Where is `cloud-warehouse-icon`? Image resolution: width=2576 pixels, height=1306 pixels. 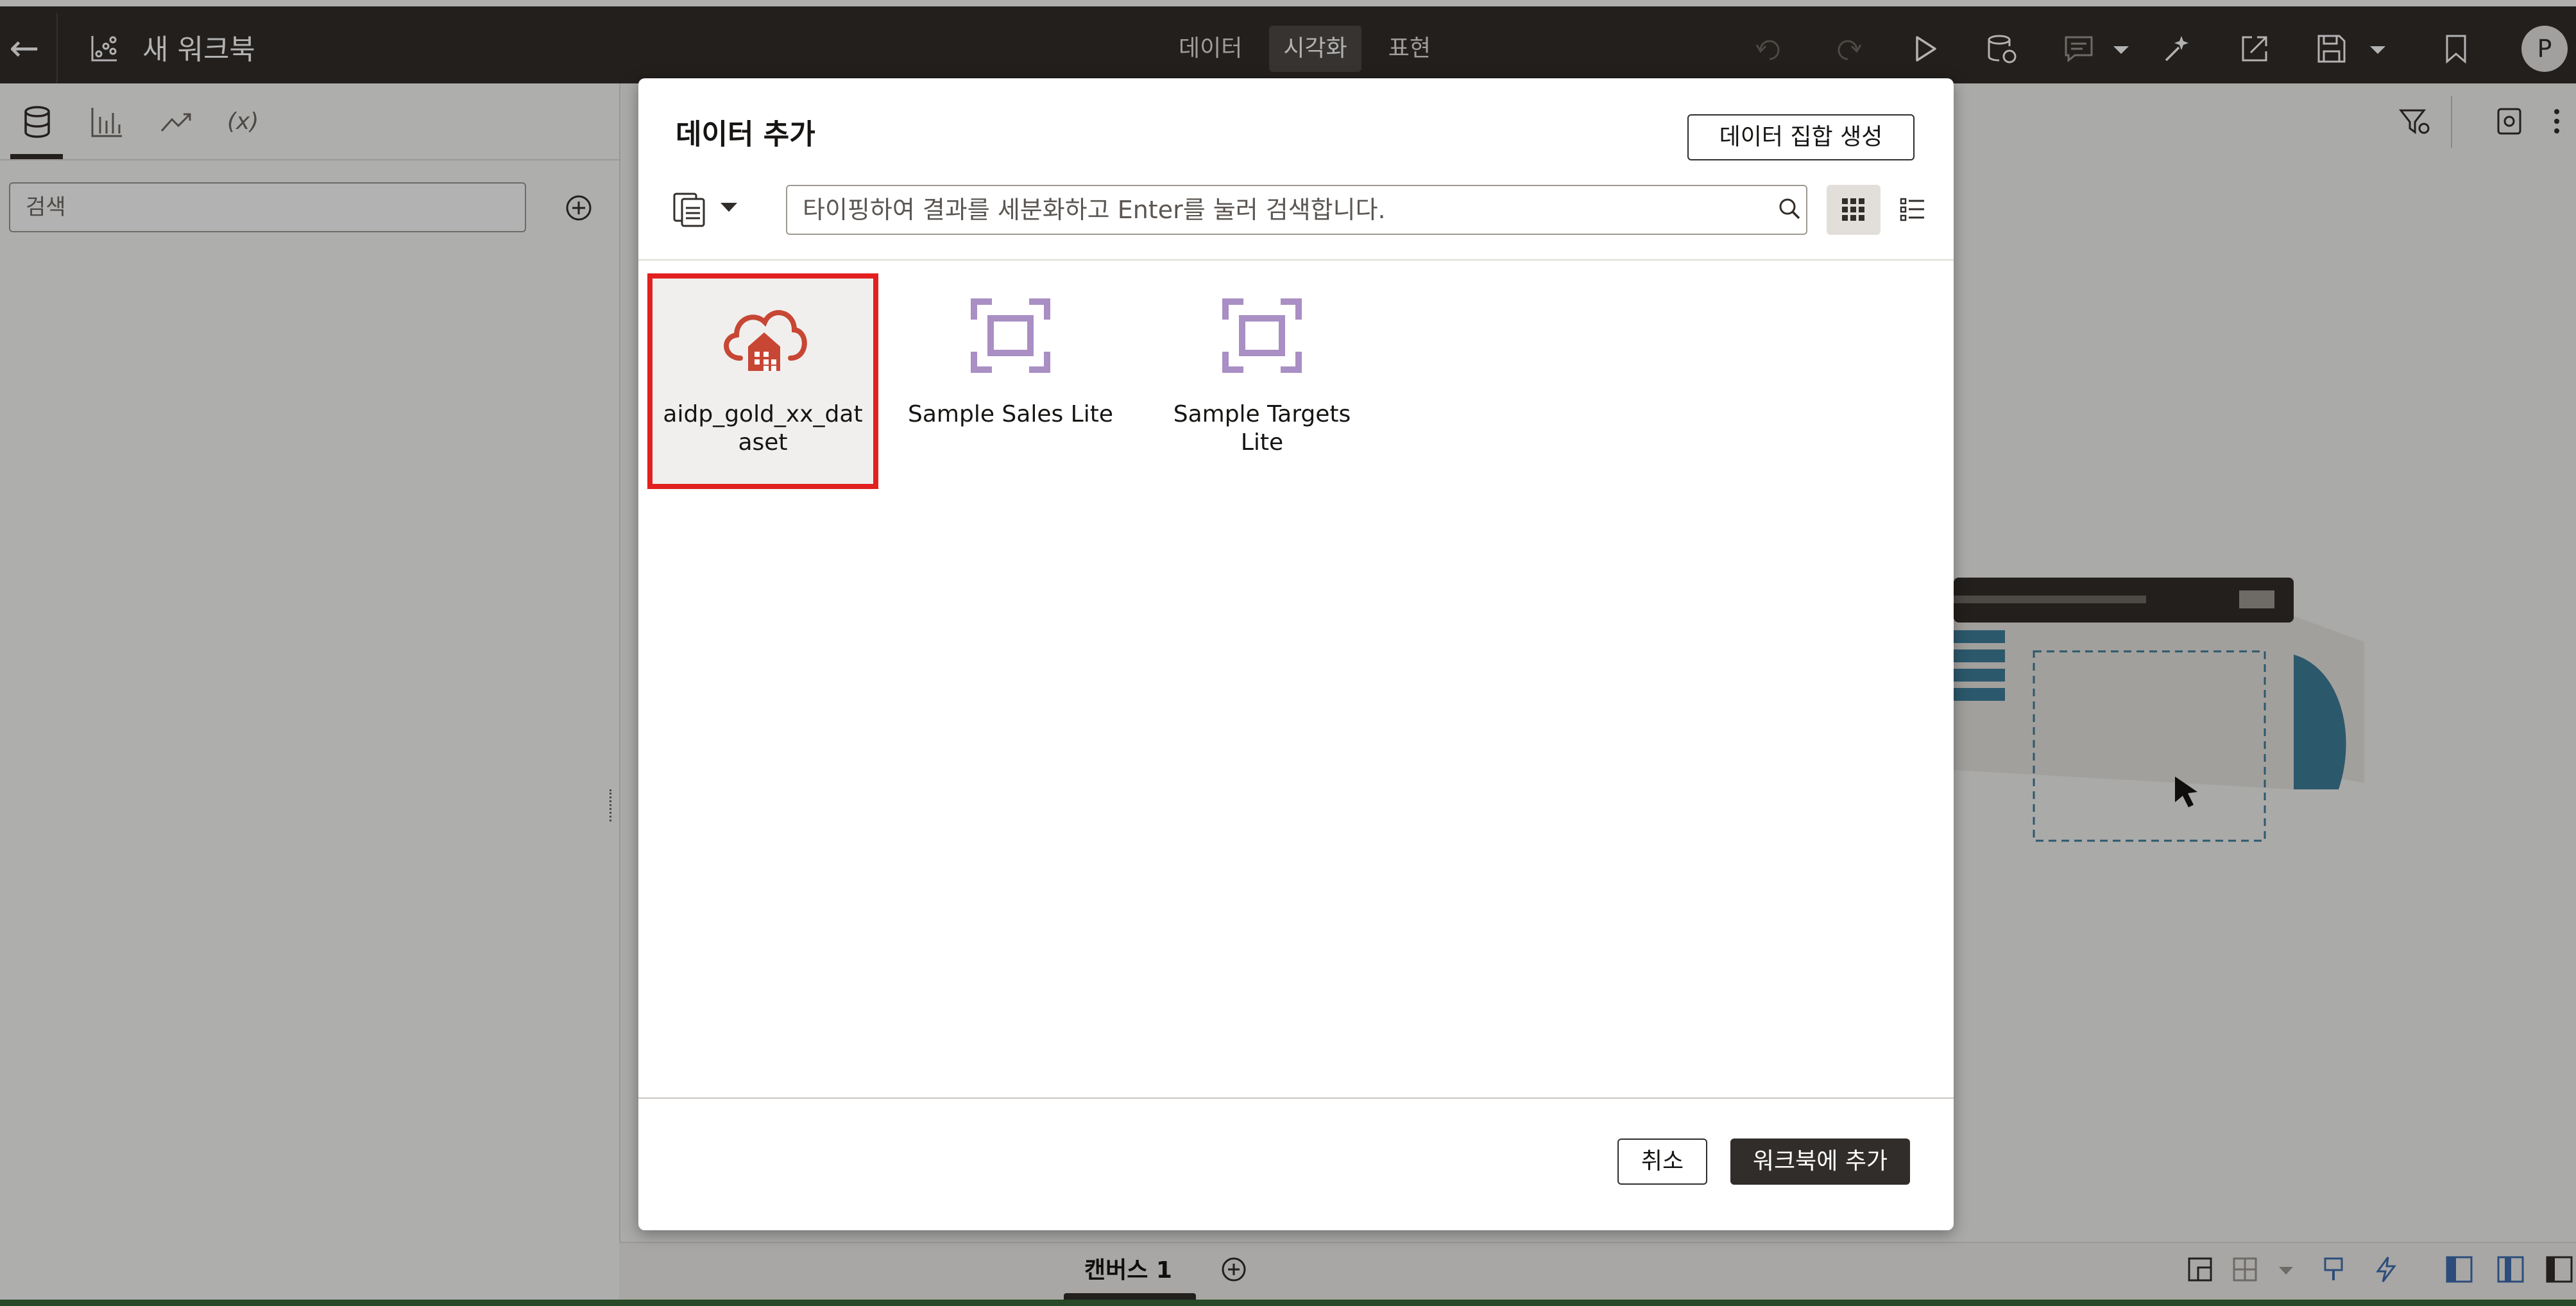 cloud-warehouse-icon is located at coordinates (766, 340).